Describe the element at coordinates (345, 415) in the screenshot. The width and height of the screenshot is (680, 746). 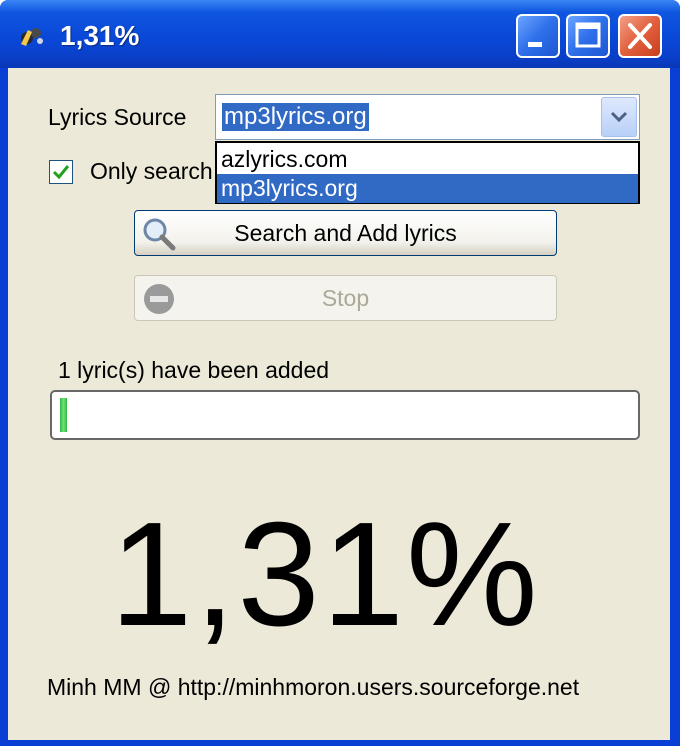
I see `progress-bar` at that location.